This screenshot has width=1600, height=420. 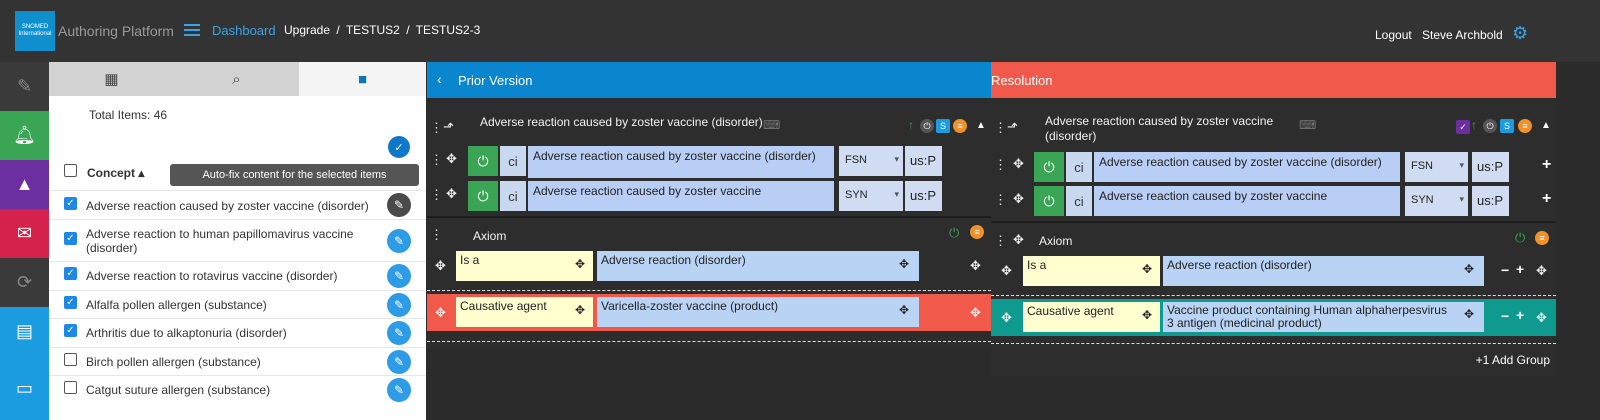 What do you see at coordinates (24, 388) in the screenshot?
I see `panel-icon: ▭` at bounding box center [24, 388].